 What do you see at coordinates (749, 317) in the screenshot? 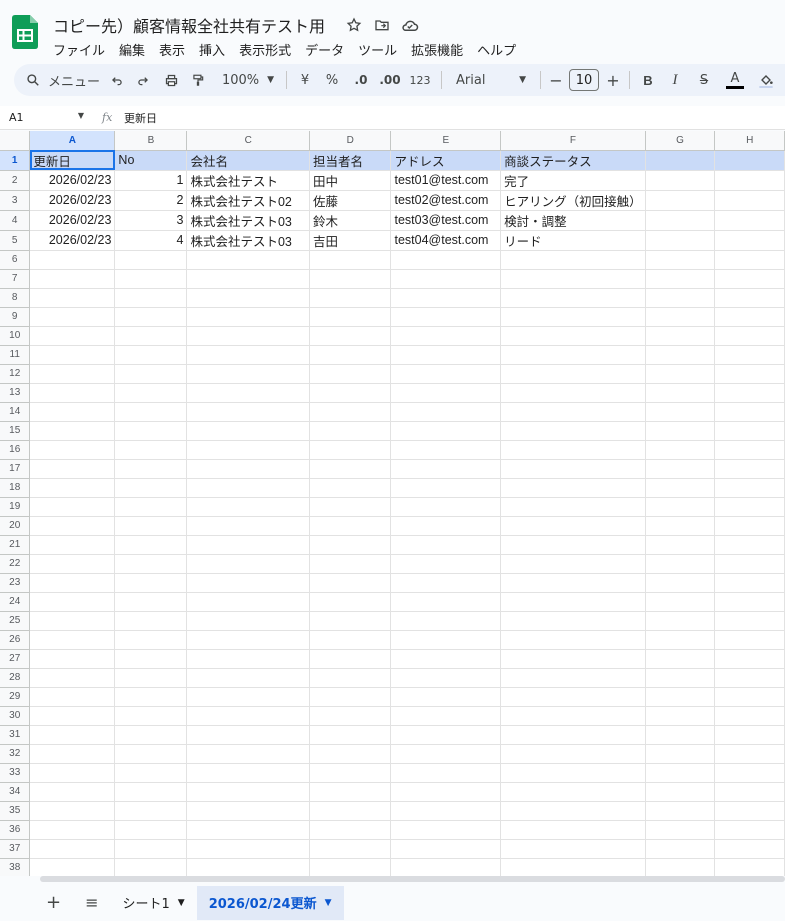
I see `cell-h9` at bounding box center [749, 317].